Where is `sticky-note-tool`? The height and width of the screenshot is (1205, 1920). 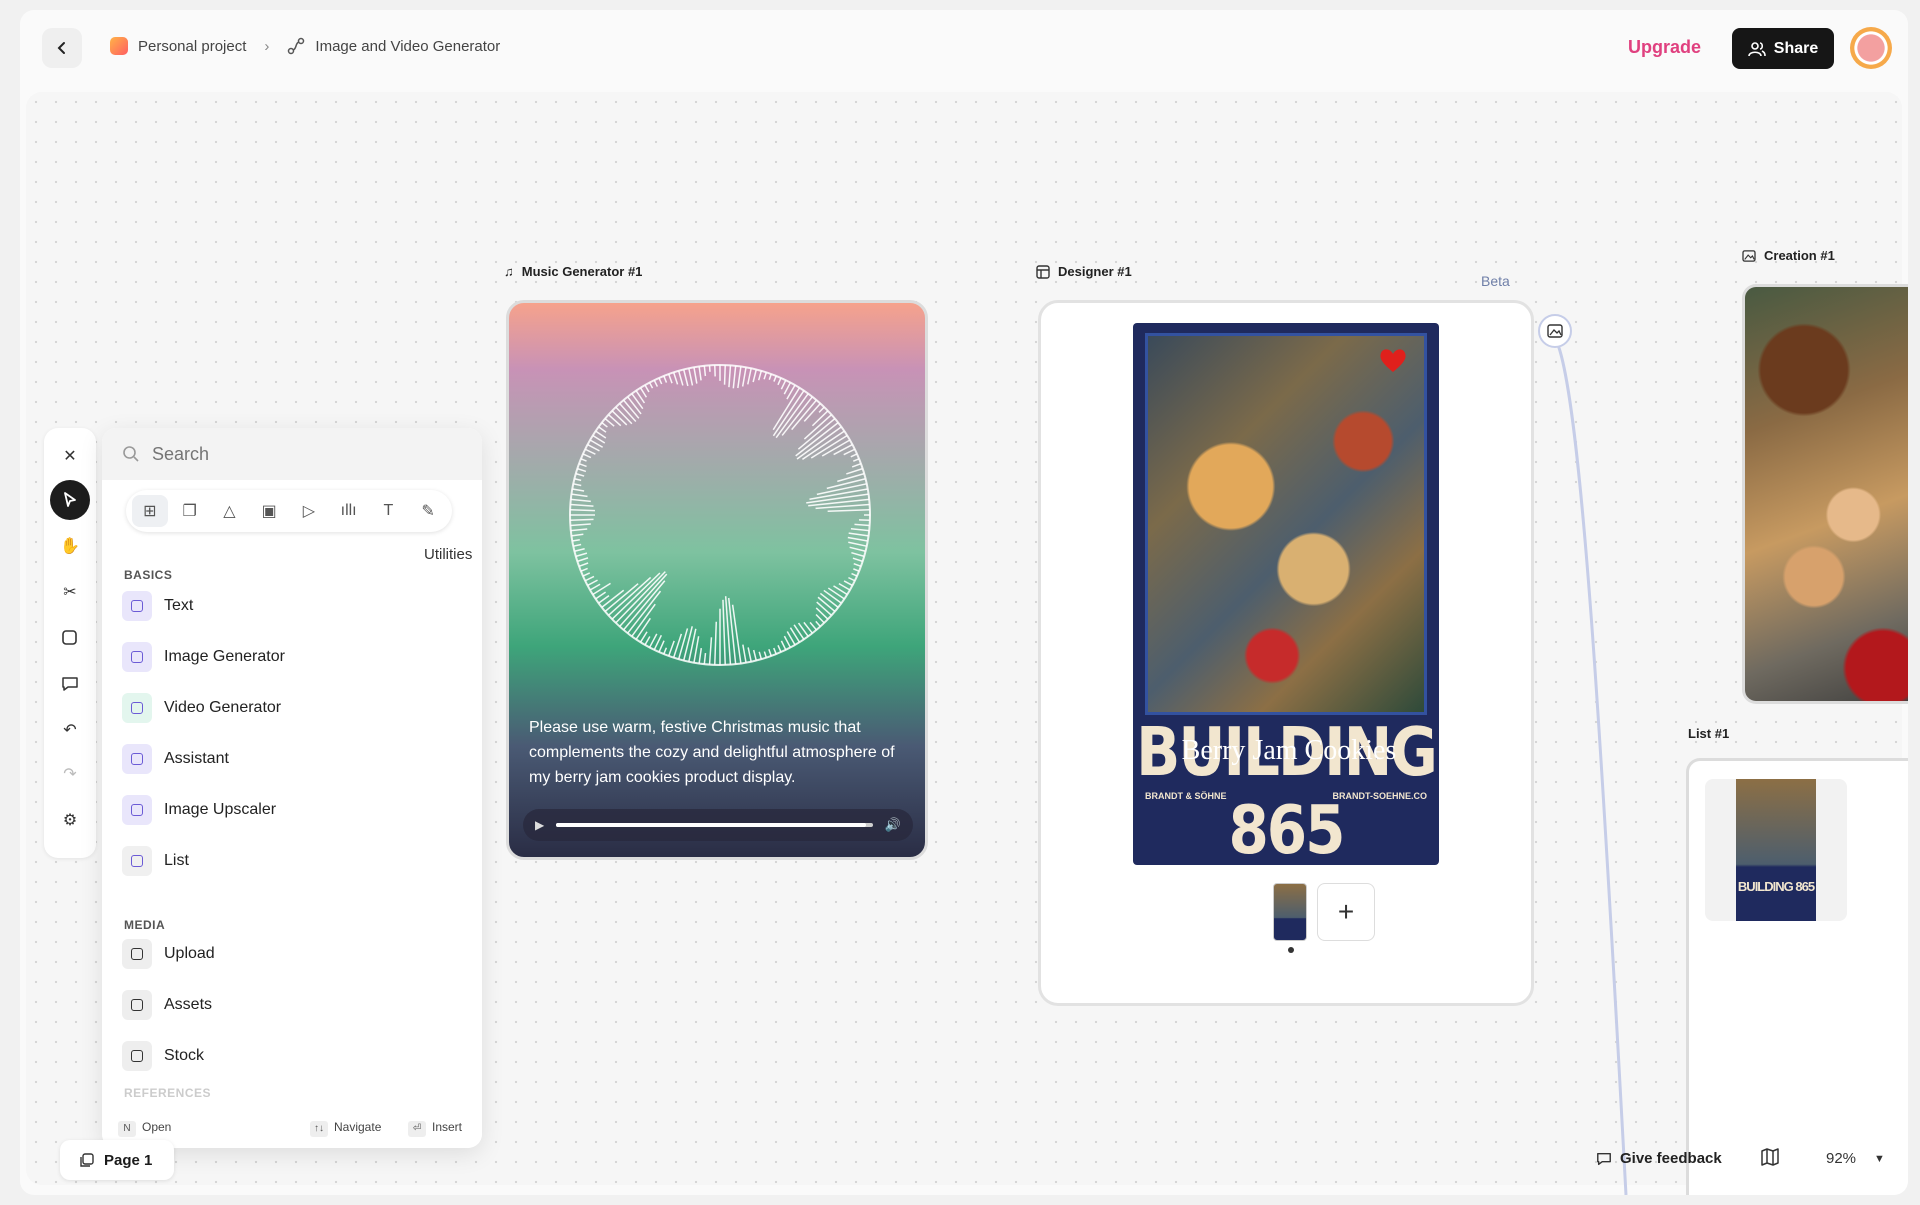 sticky-note-tool is located at coordinates (70, 638).